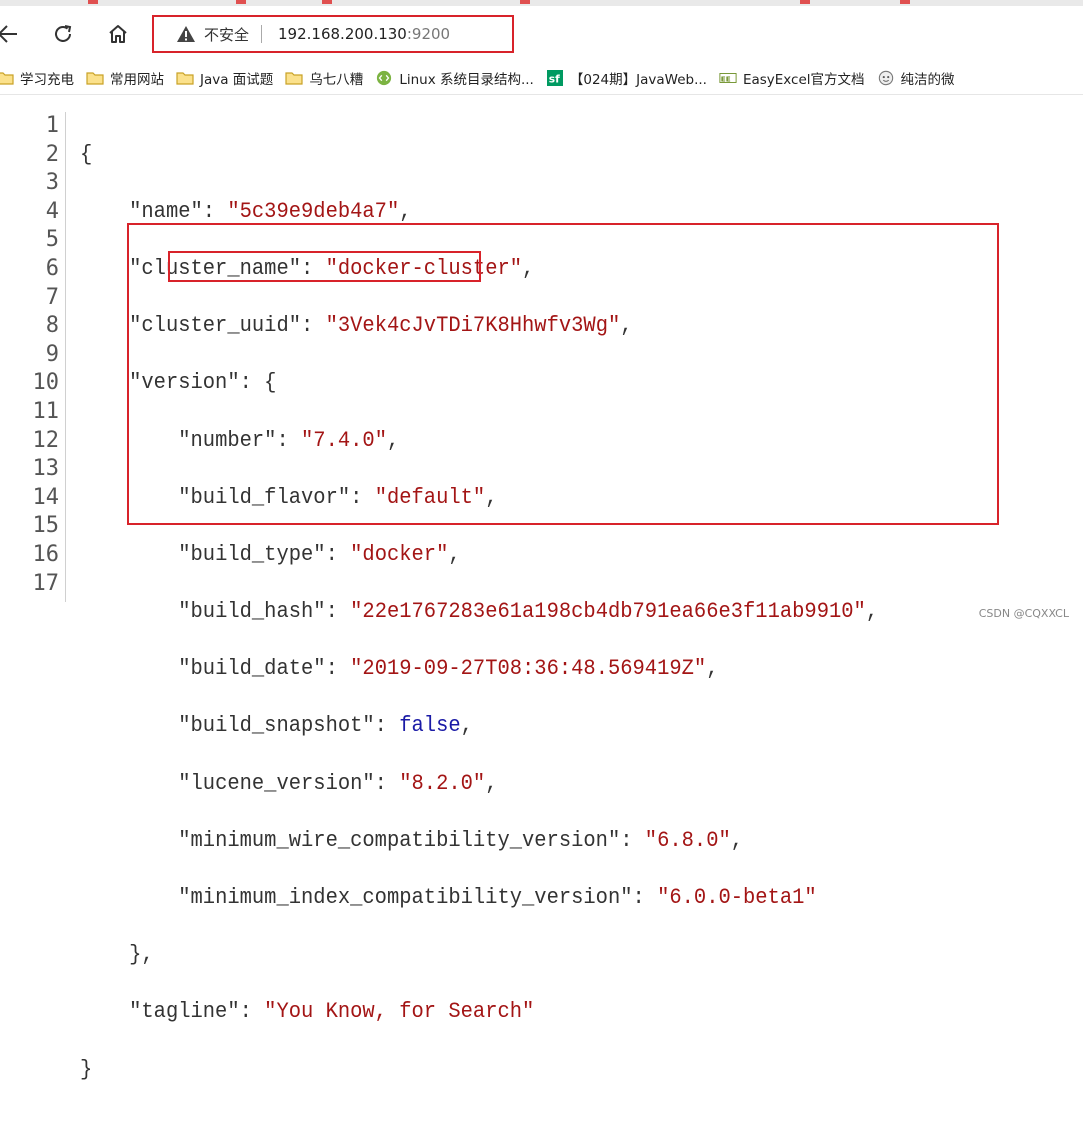 Image resolution: width=1083 pixels, height=1141 pixels. I want to click on code-line: {, so click(479, 155).